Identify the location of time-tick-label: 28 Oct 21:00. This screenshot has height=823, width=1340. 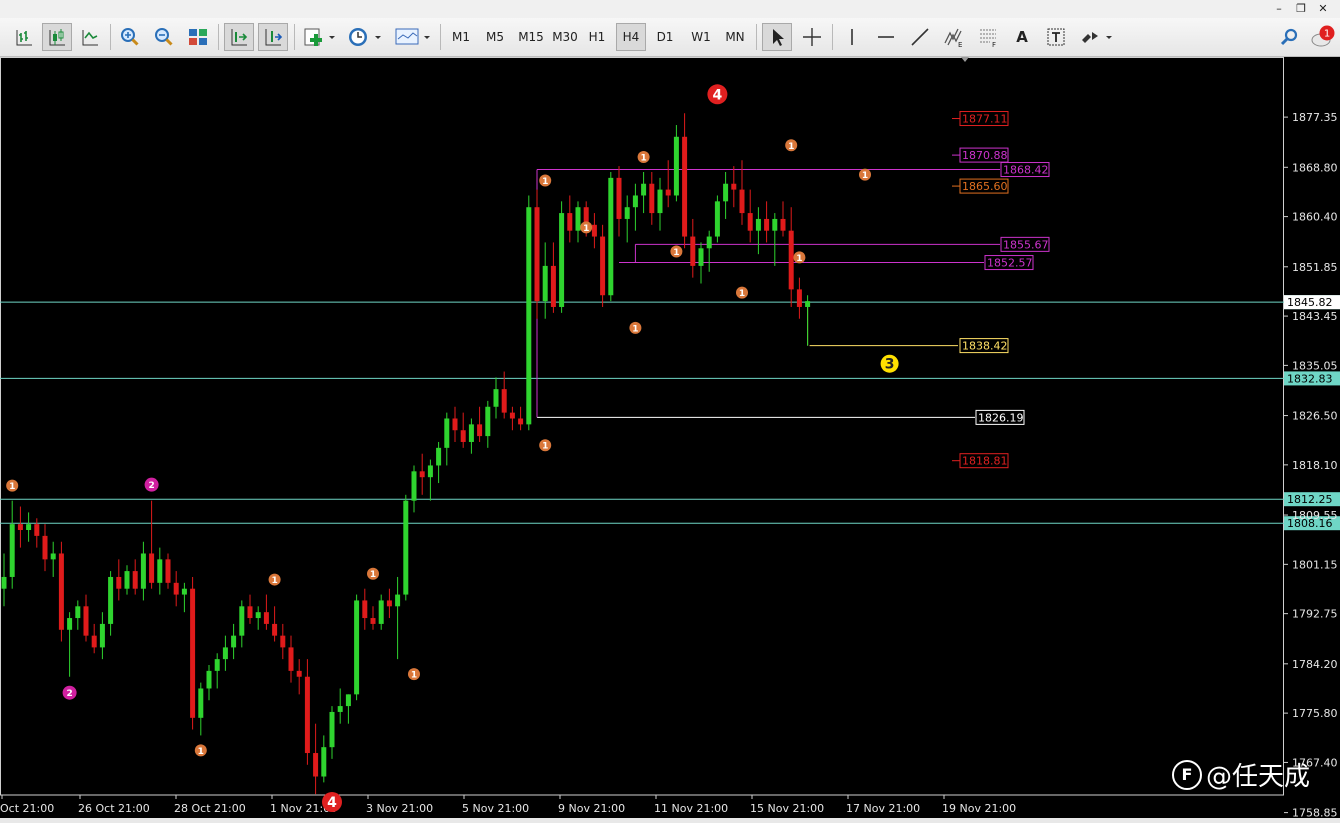
(210, 808).